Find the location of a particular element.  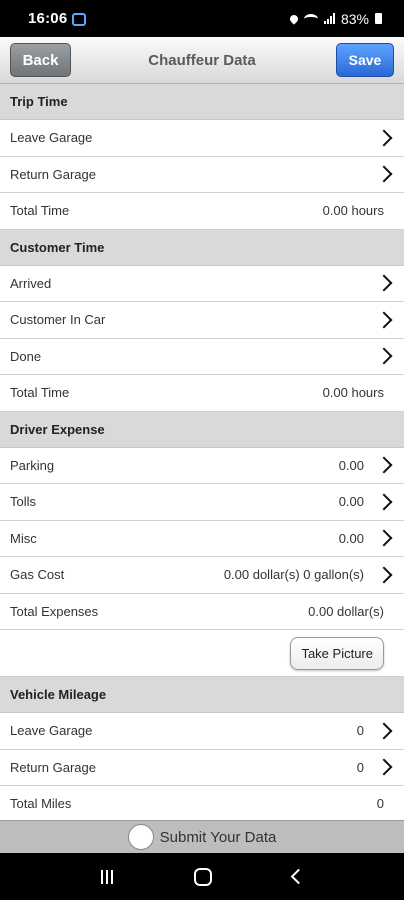

tolls-row: Tolls 0.00 is located at coordinates (202, 502).